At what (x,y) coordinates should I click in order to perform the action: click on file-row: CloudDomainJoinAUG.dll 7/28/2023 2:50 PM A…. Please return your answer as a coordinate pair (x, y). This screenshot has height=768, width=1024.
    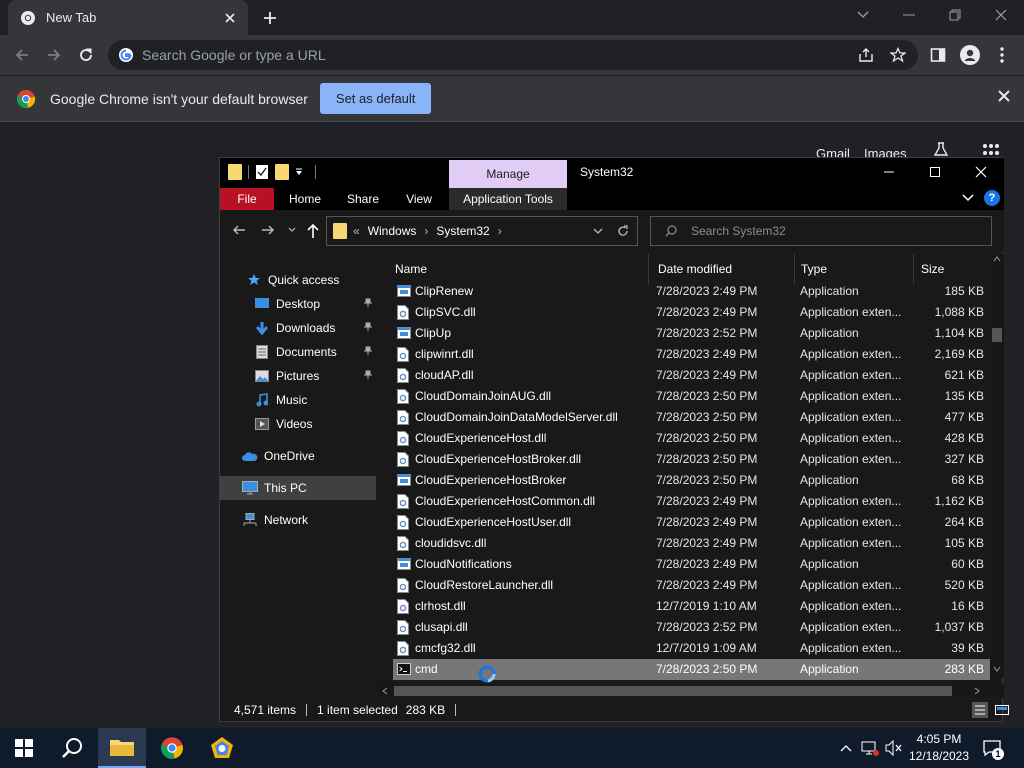
    Looking at the image, I should click on (691, 396).